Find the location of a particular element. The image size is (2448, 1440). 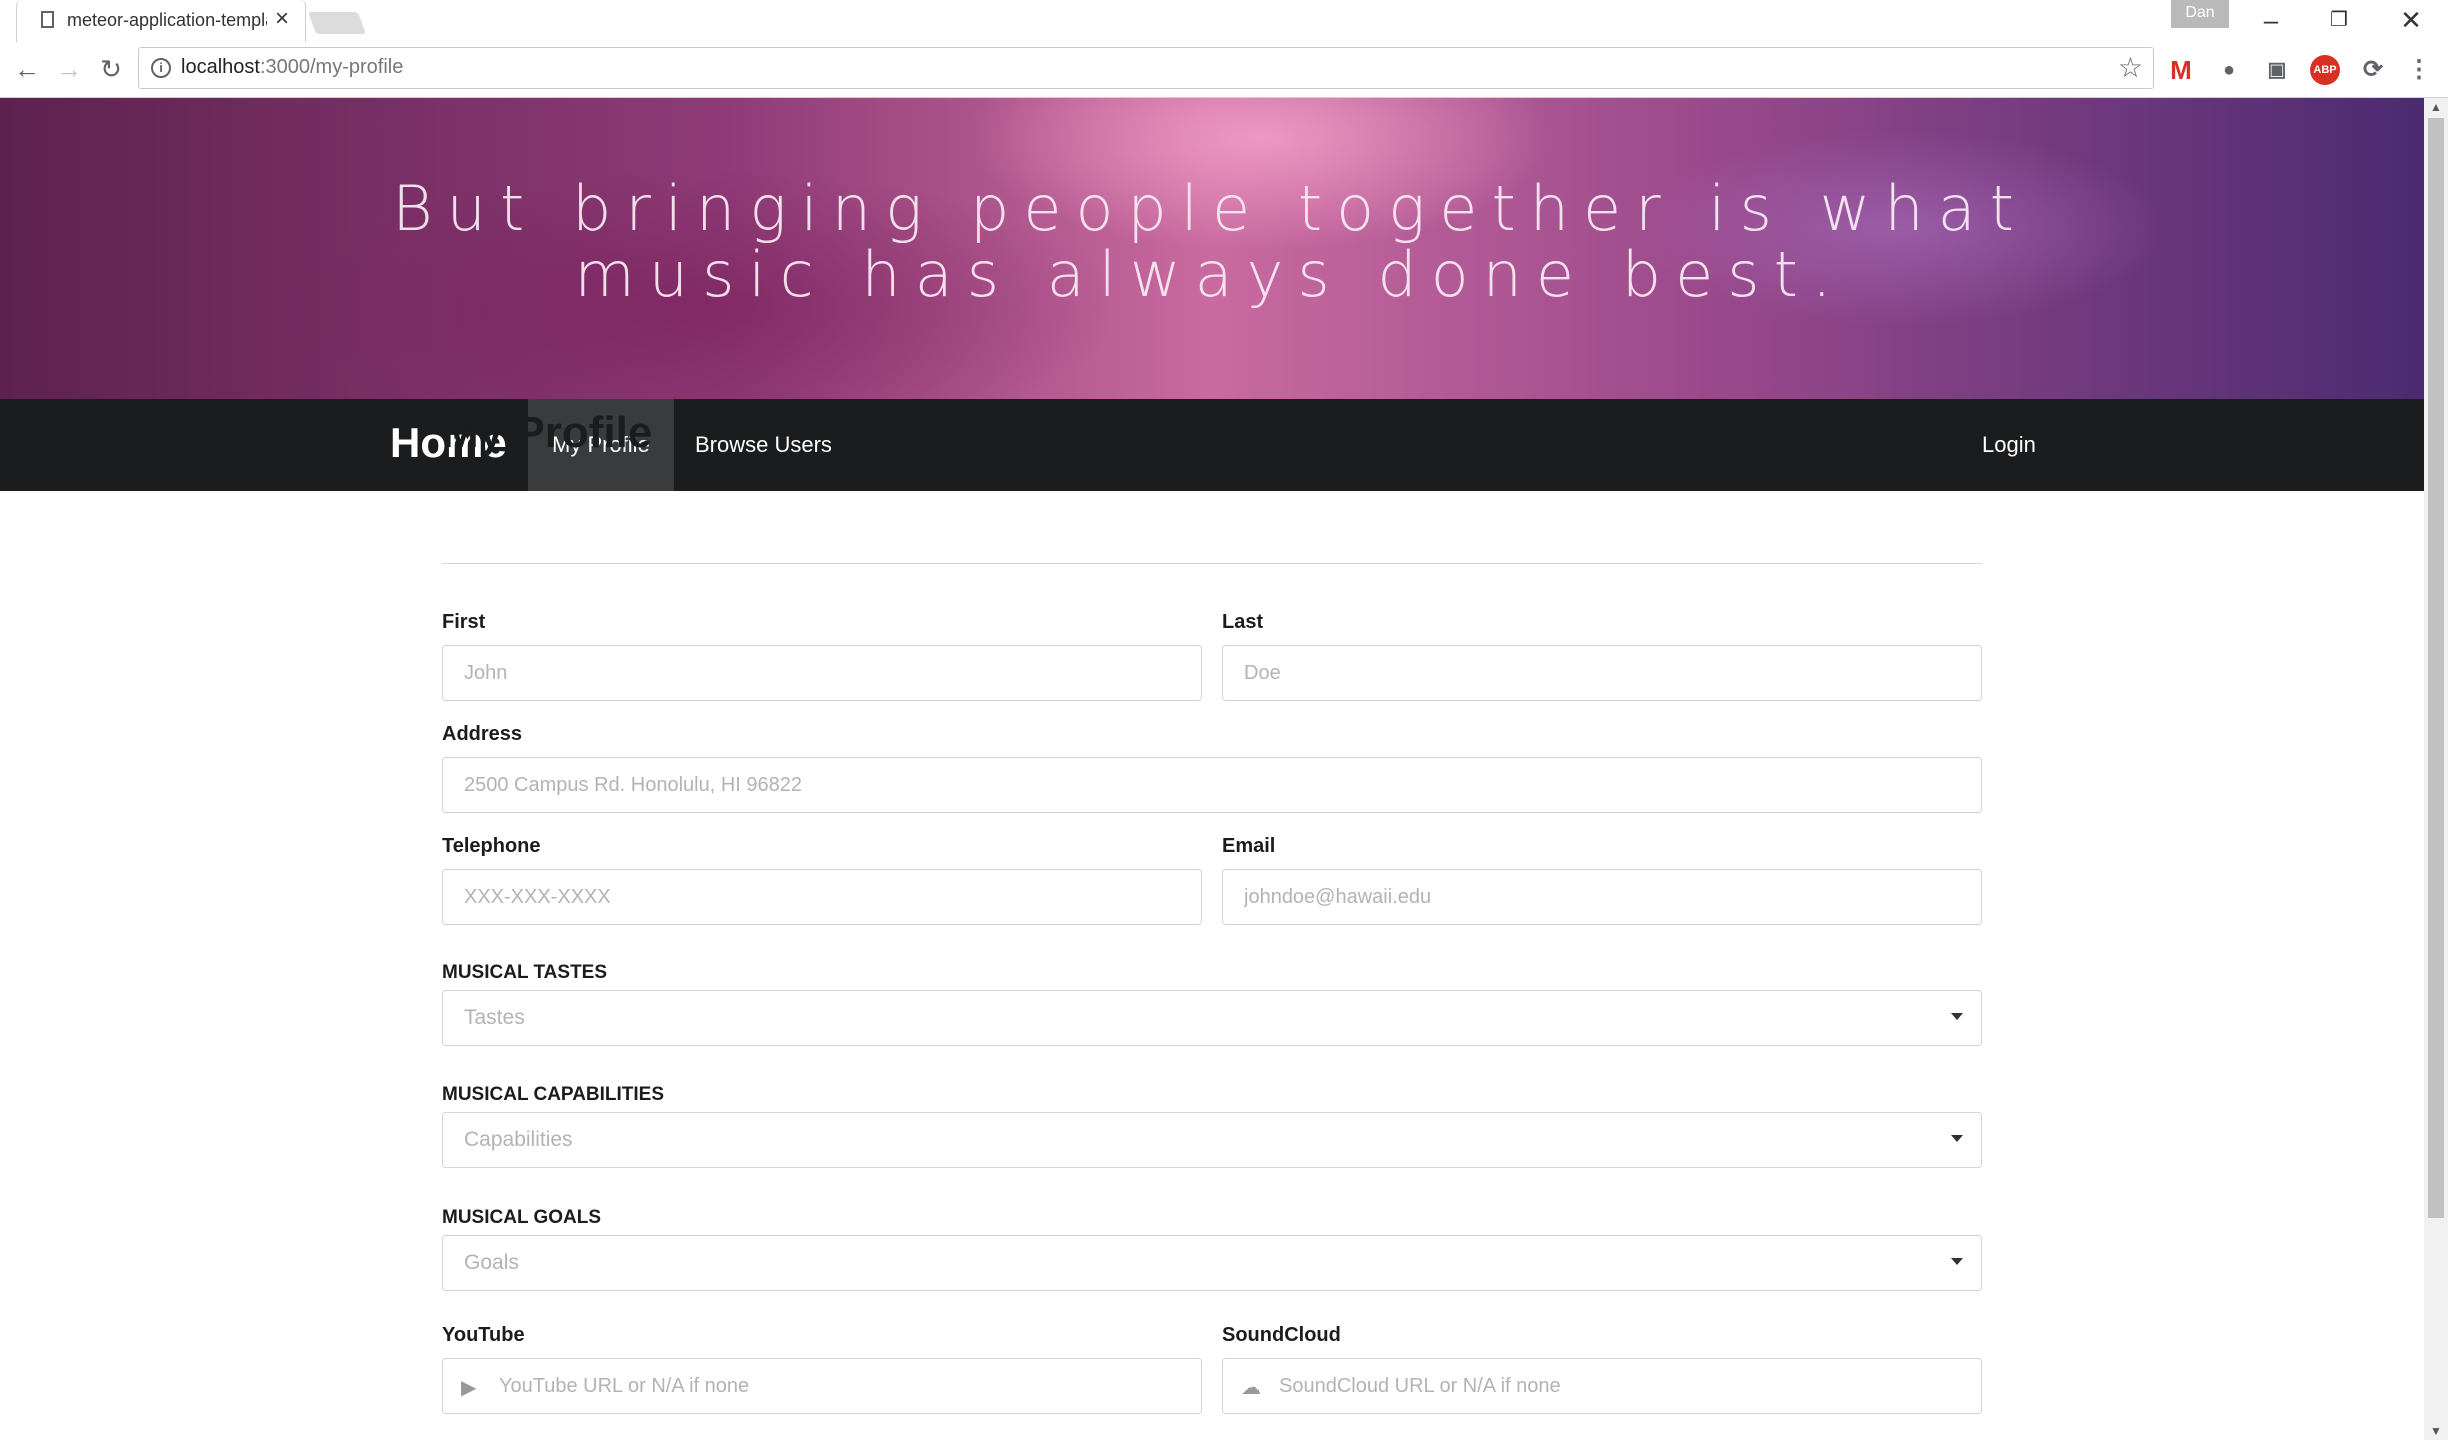

address-field is located at coordinates (1212, 785).